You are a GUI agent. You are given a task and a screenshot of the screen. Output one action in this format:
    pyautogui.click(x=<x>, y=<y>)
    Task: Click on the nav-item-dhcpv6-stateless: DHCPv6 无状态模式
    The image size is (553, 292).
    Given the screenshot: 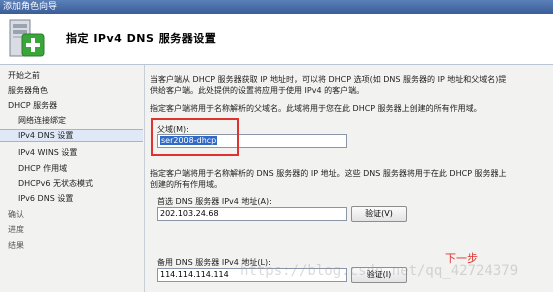 What is the action you would take?
    pyautogui.click(x=55, y=183)
    